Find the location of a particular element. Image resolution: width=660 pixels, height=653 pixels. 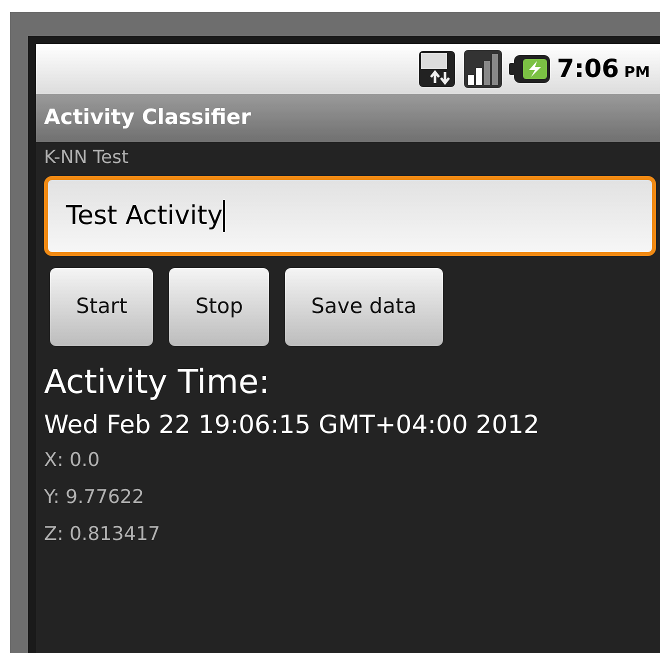

sensor-reading: Z: 0.813417 is located at coordinates (103, 534).